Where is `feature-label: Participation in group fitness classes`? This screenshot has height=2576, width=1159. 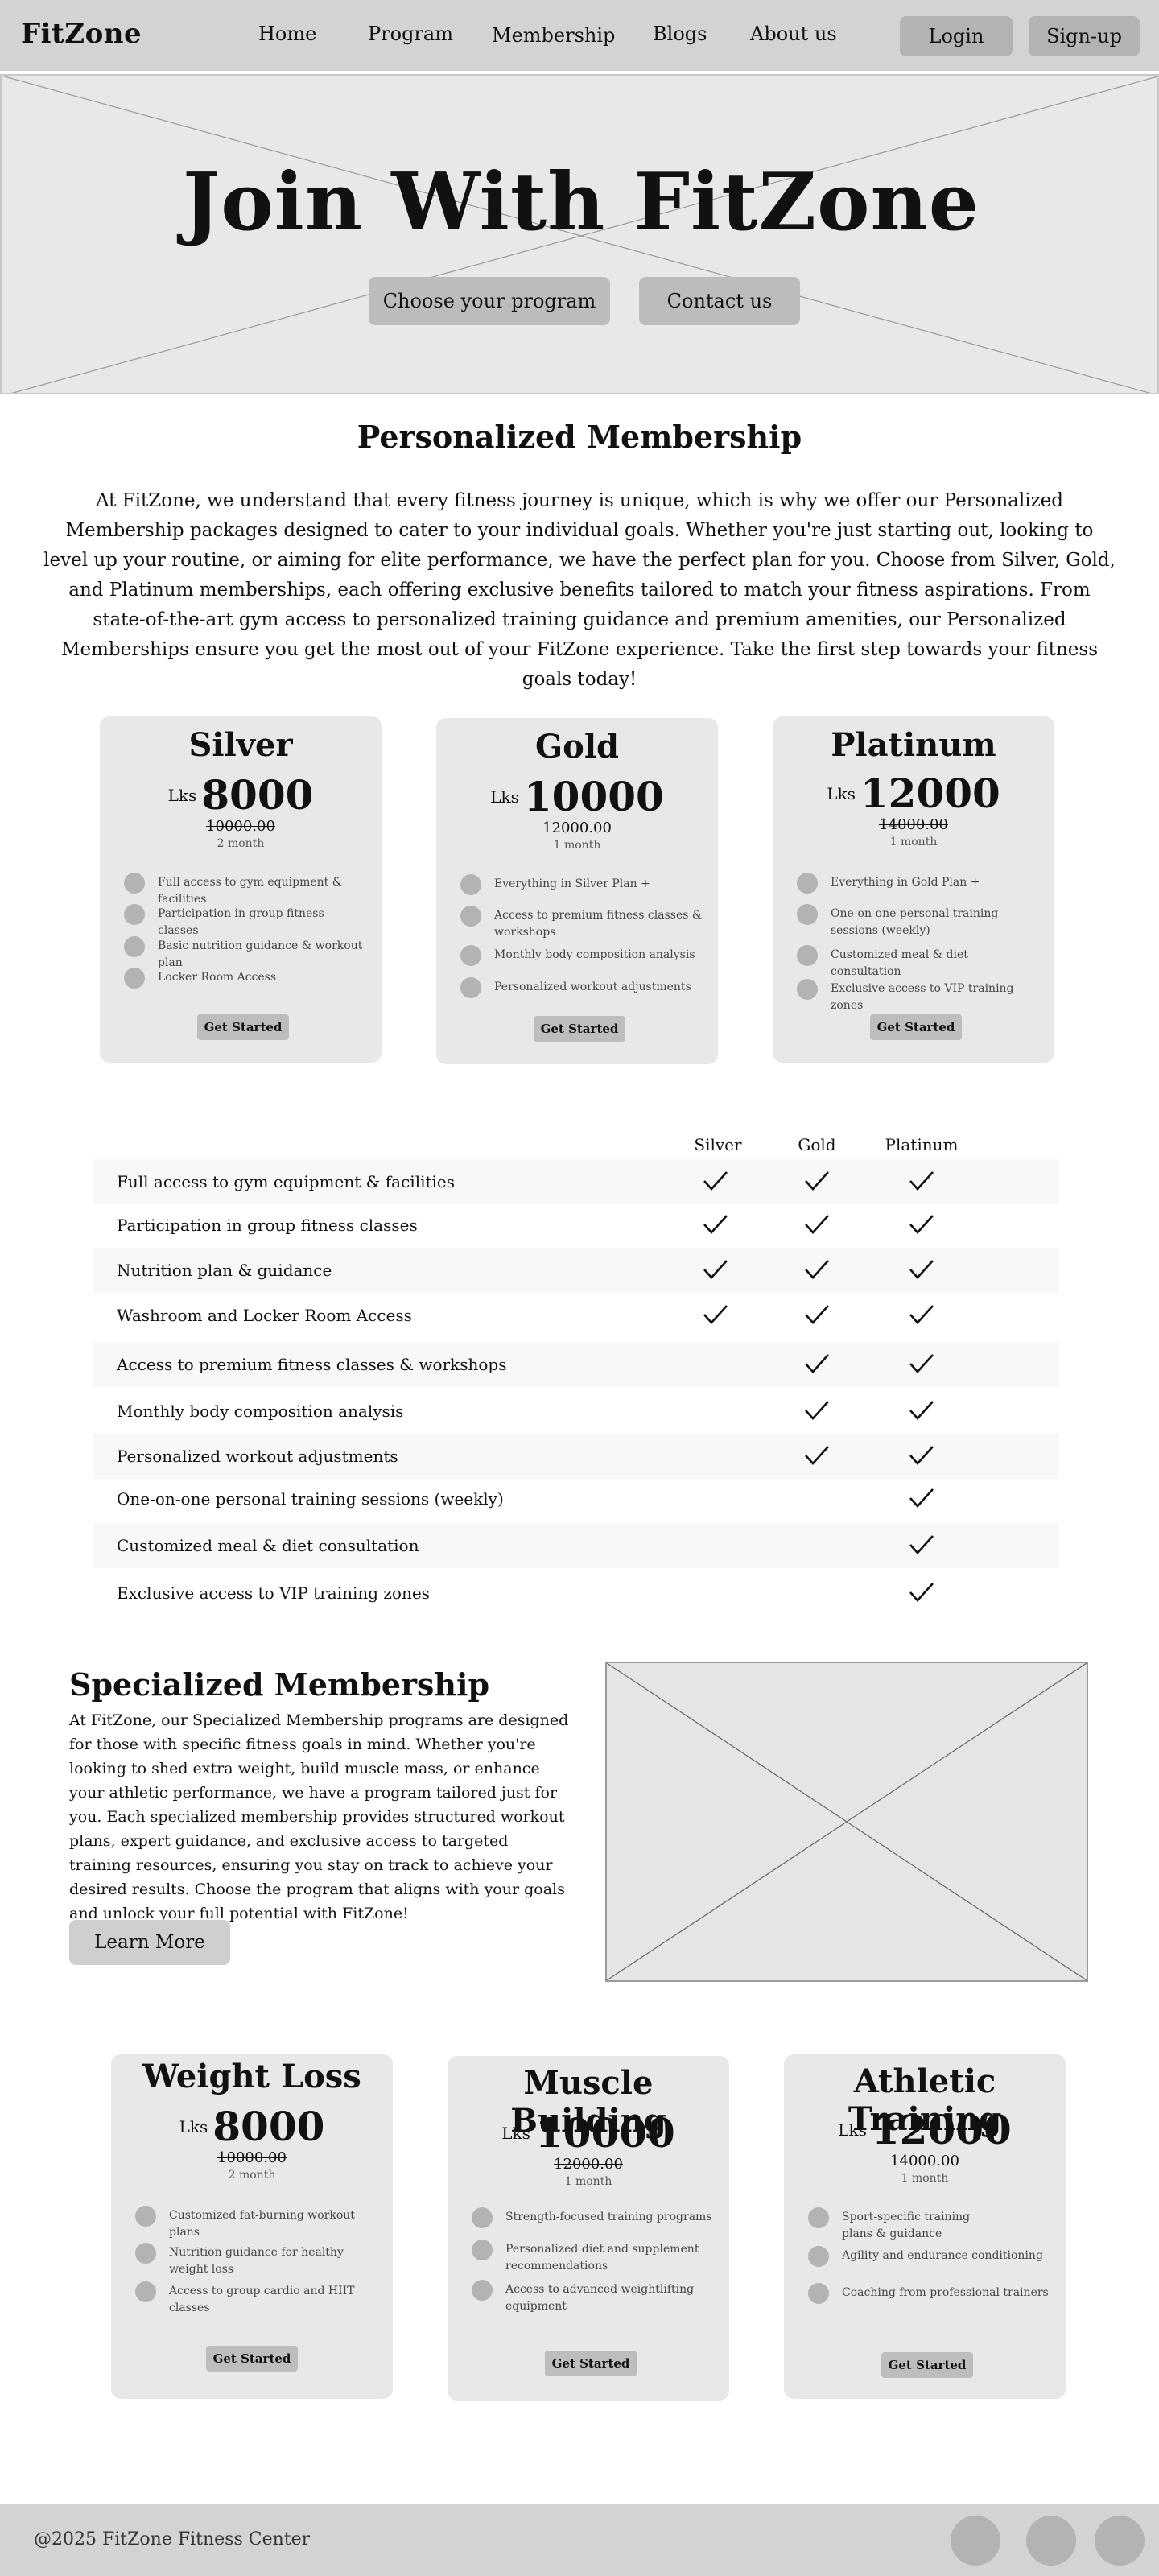
feature-label: Participation in group fitness classes is located at coordinates (267, 1225).